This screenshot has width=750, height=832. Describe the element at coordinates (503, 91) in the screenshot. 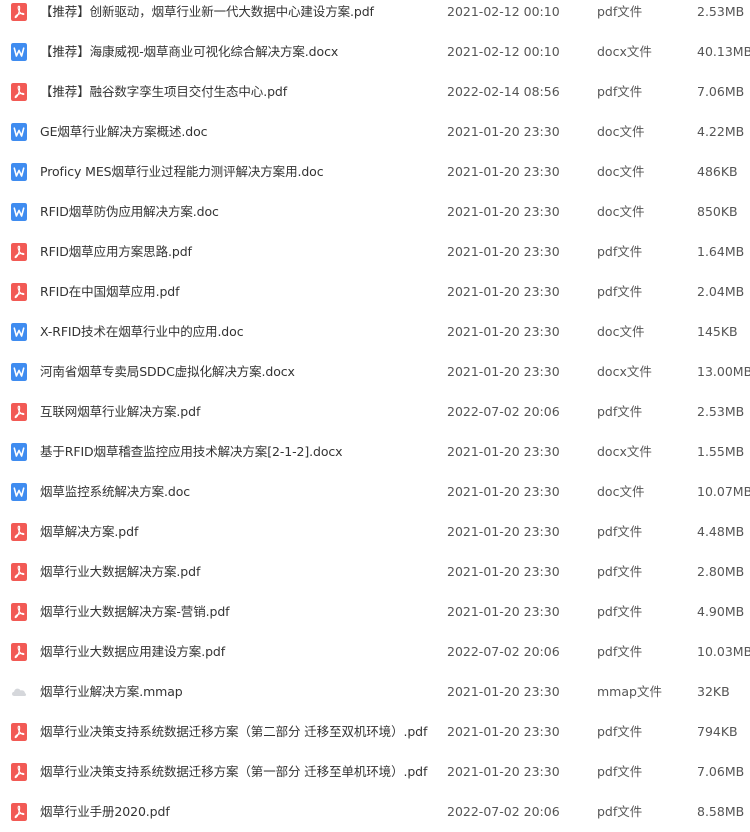

I see `file-date: 2022-02-14 08:56` at that location.